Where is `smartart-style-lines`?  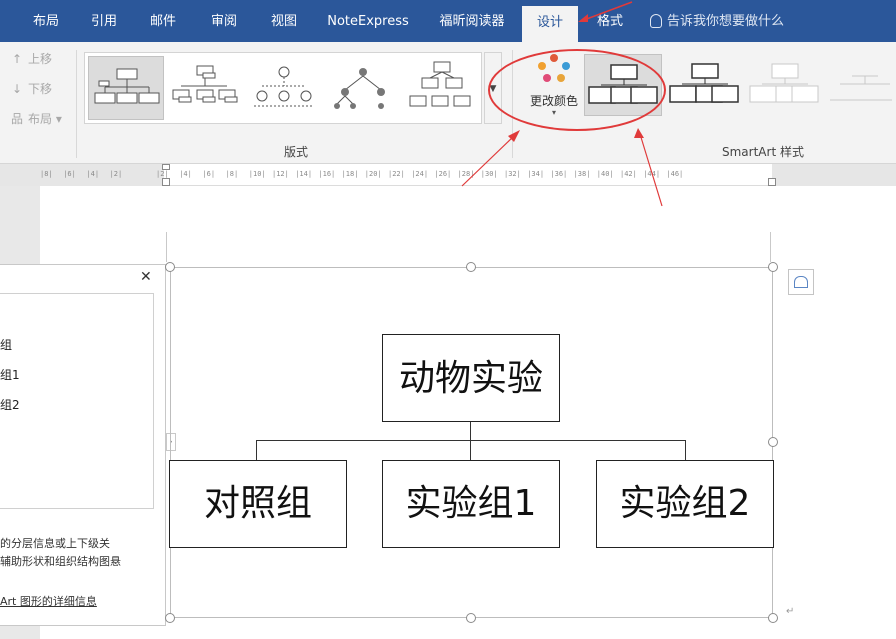
smartart-style-lines is located at coordinates (861, 85).